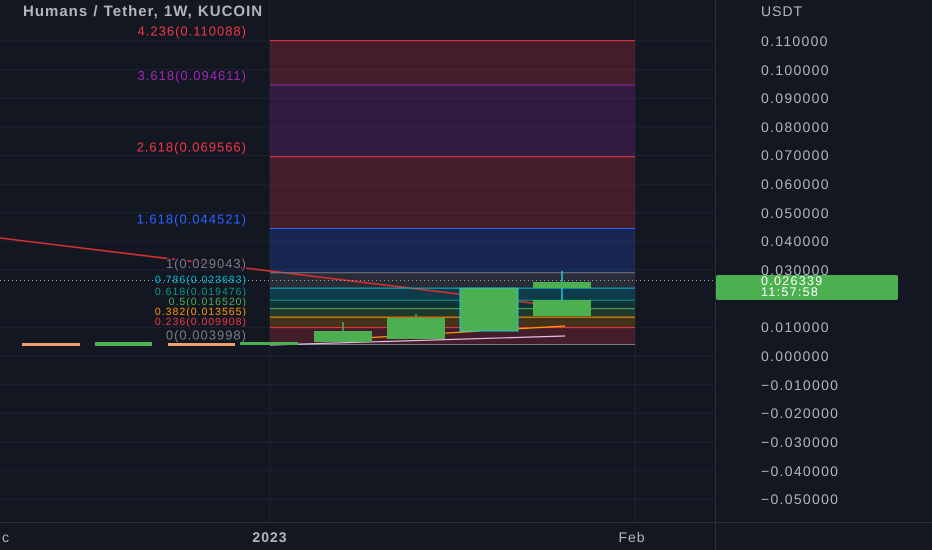  What do you see at coordinates (790, 293) in the screenshot?
I see `bar-countdown: 11:57:58` at bounding box center [790, 293].